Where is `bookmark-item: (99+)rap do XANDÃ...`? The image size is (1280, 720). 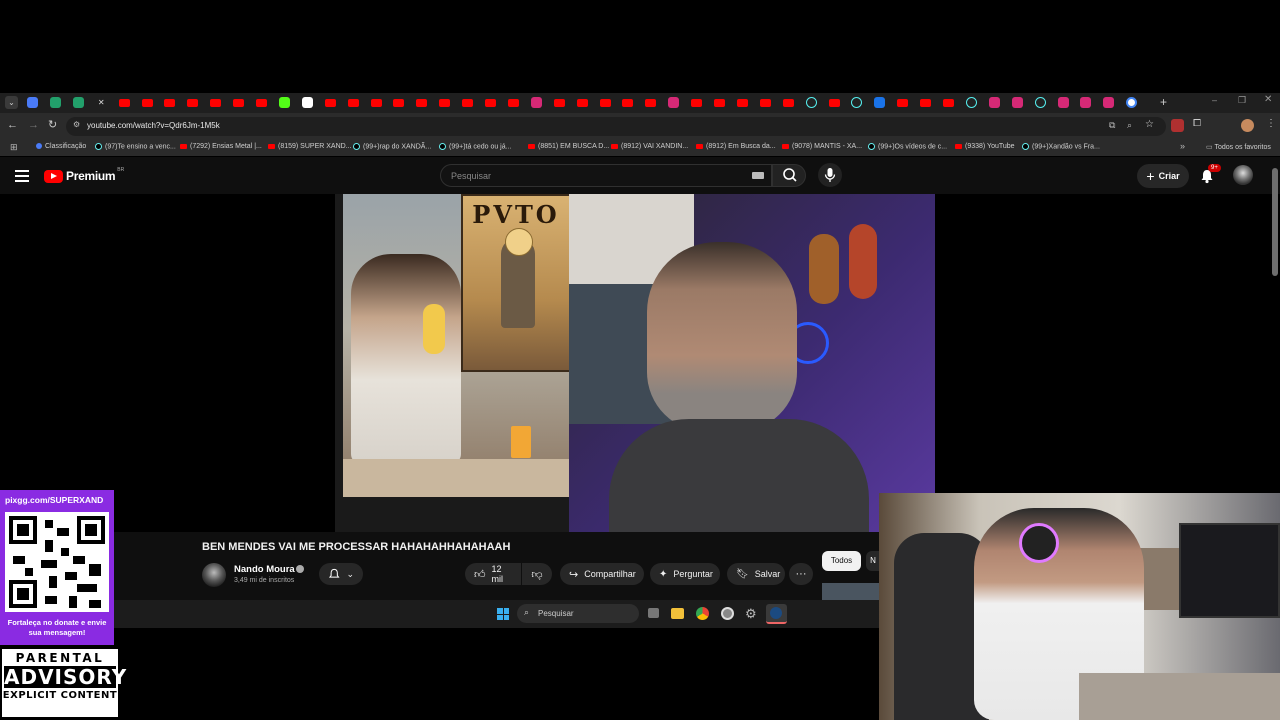
bookmark-item: (99+)rap do XANDÃ... is located at coordinates (392, 146).